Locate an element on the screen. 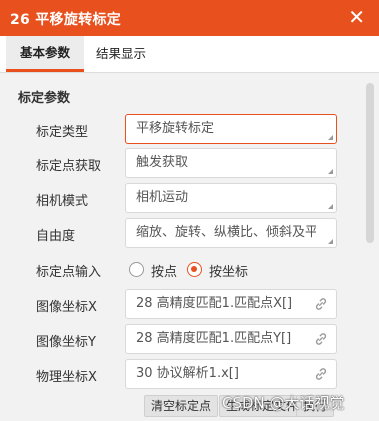 The width and height of the screenshot is (379, 421). window-title: 26 平移旋转标定 is located at coordinates (66, 20).